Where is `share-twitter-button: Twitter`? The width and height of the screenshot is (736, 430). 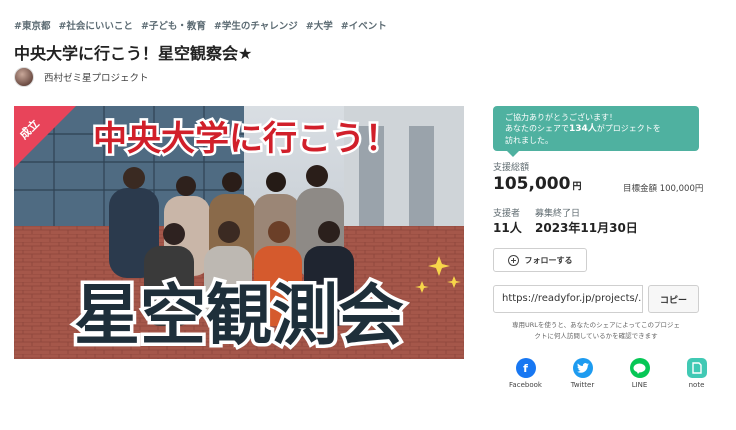
share-twitter-button: Twitter is located at coordinates (582, 373).